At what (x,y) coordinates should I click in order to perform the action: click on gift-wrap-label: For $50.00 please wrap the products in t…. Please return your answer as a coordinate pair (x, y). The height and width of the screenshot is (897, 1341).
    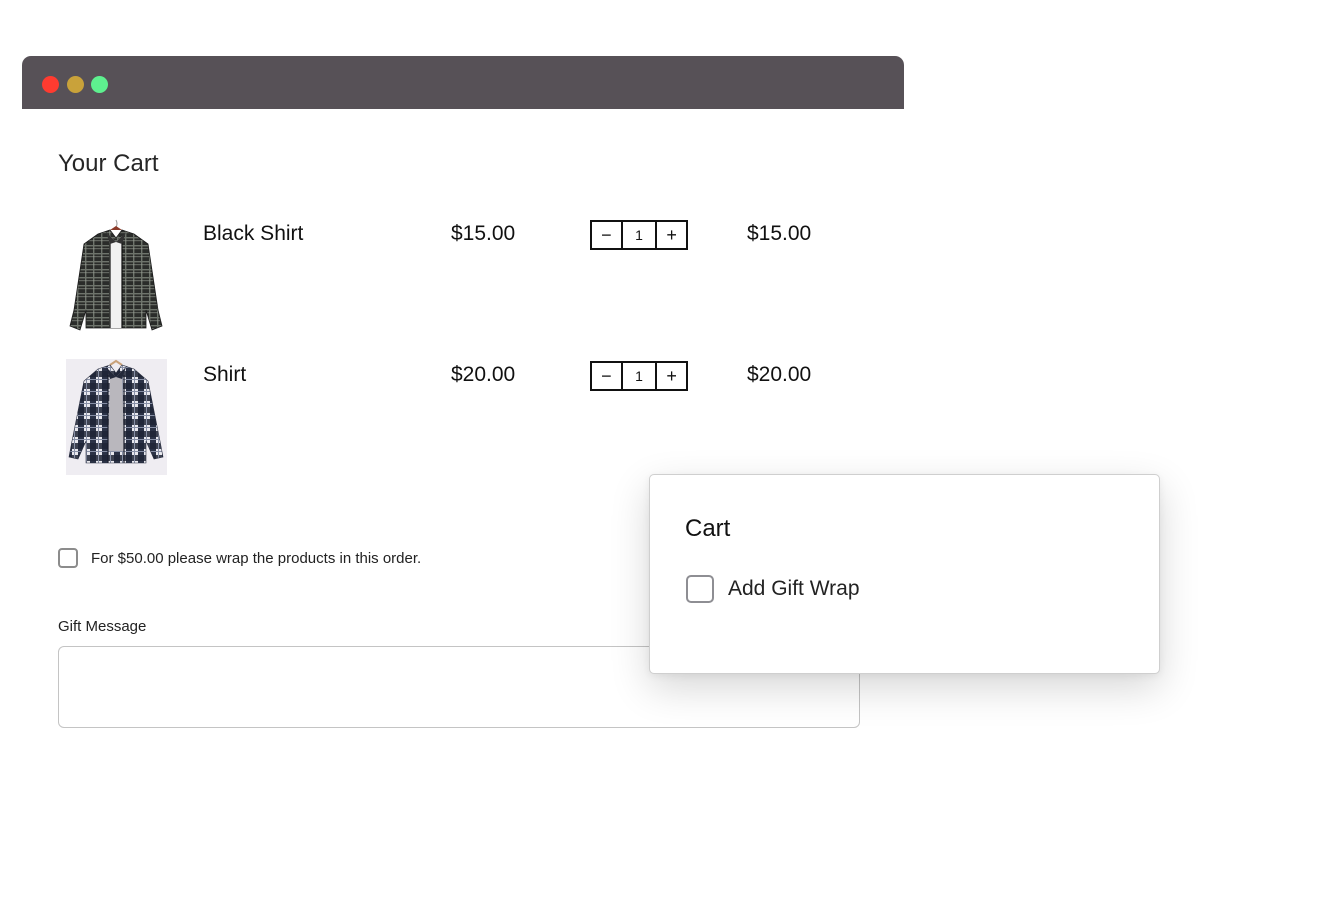
    Looking at the image, I should click on (256, 558).